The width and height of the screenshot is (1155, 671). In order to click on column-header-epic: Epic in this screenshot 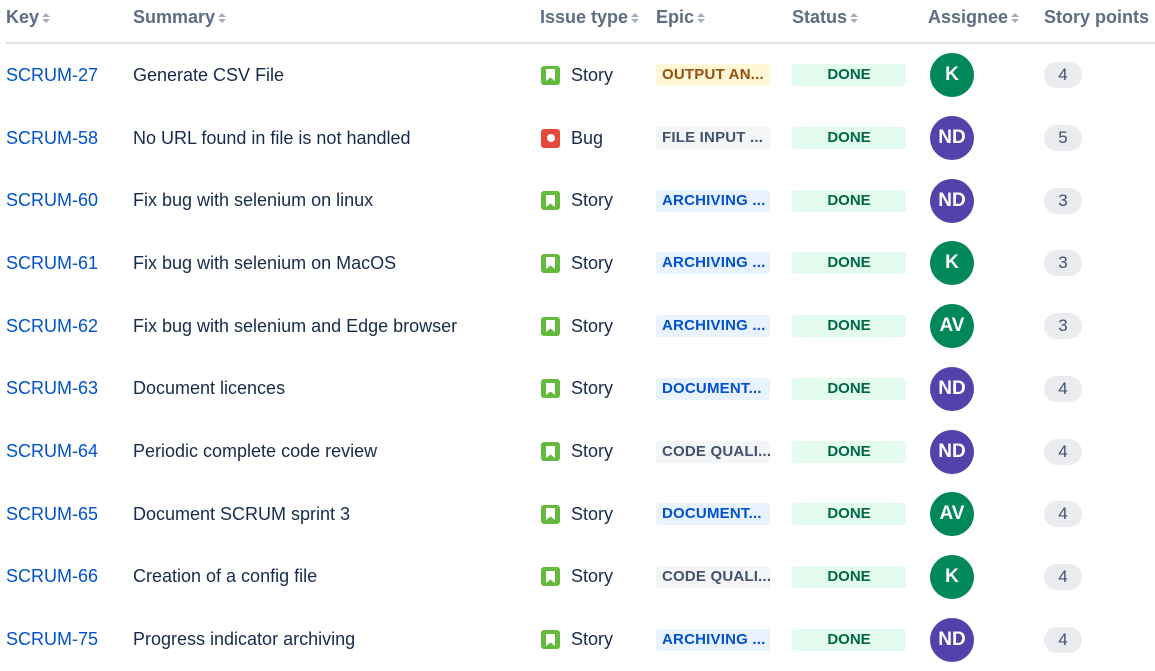, I will do `click(681, 17)`.